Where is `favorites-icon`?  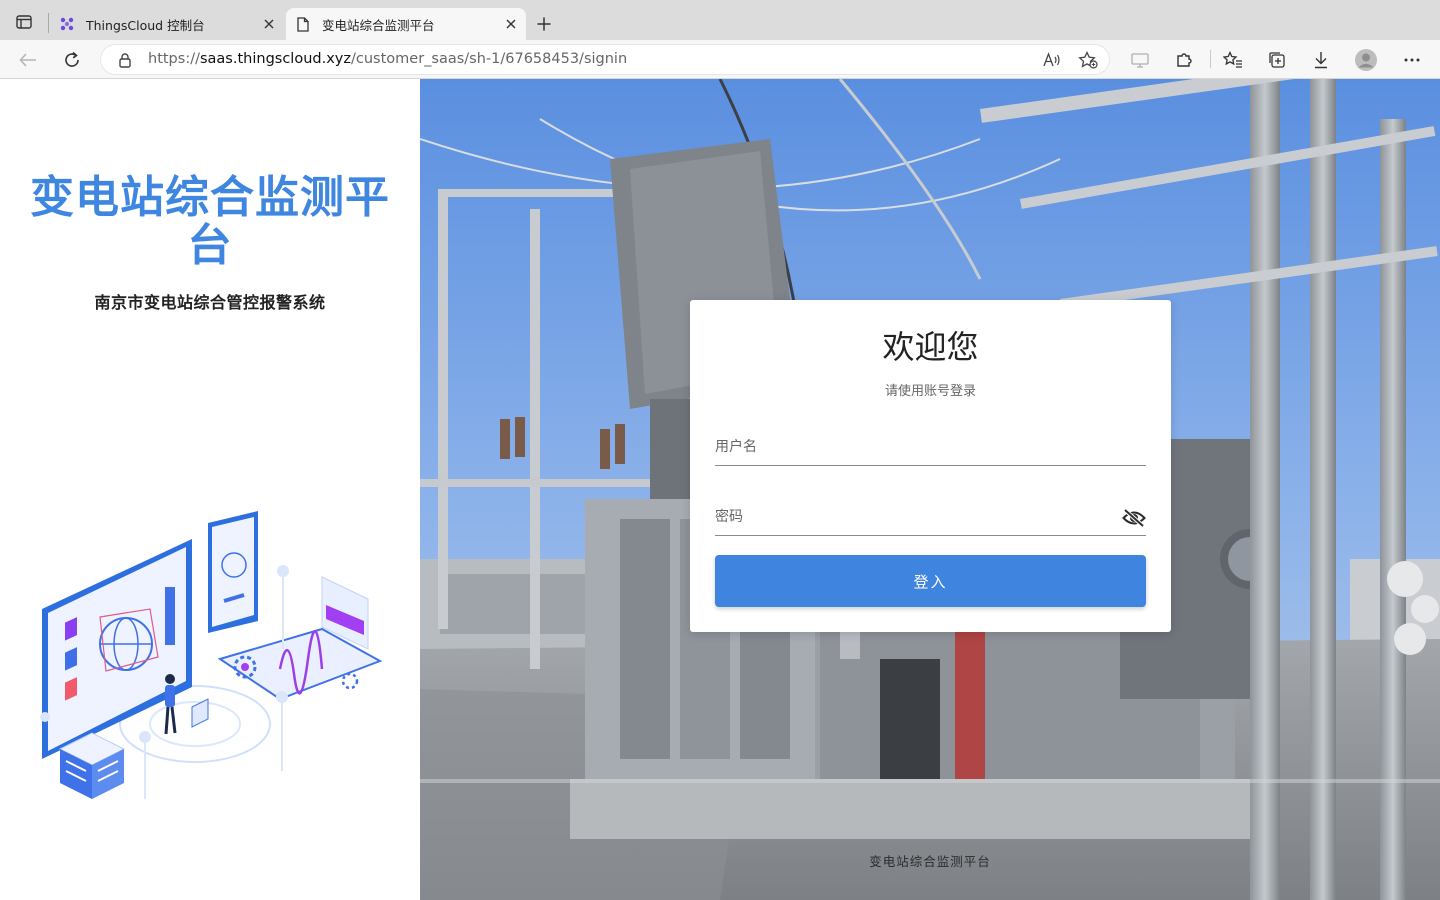 favorites-icon is located at coordinates (1233, 60).